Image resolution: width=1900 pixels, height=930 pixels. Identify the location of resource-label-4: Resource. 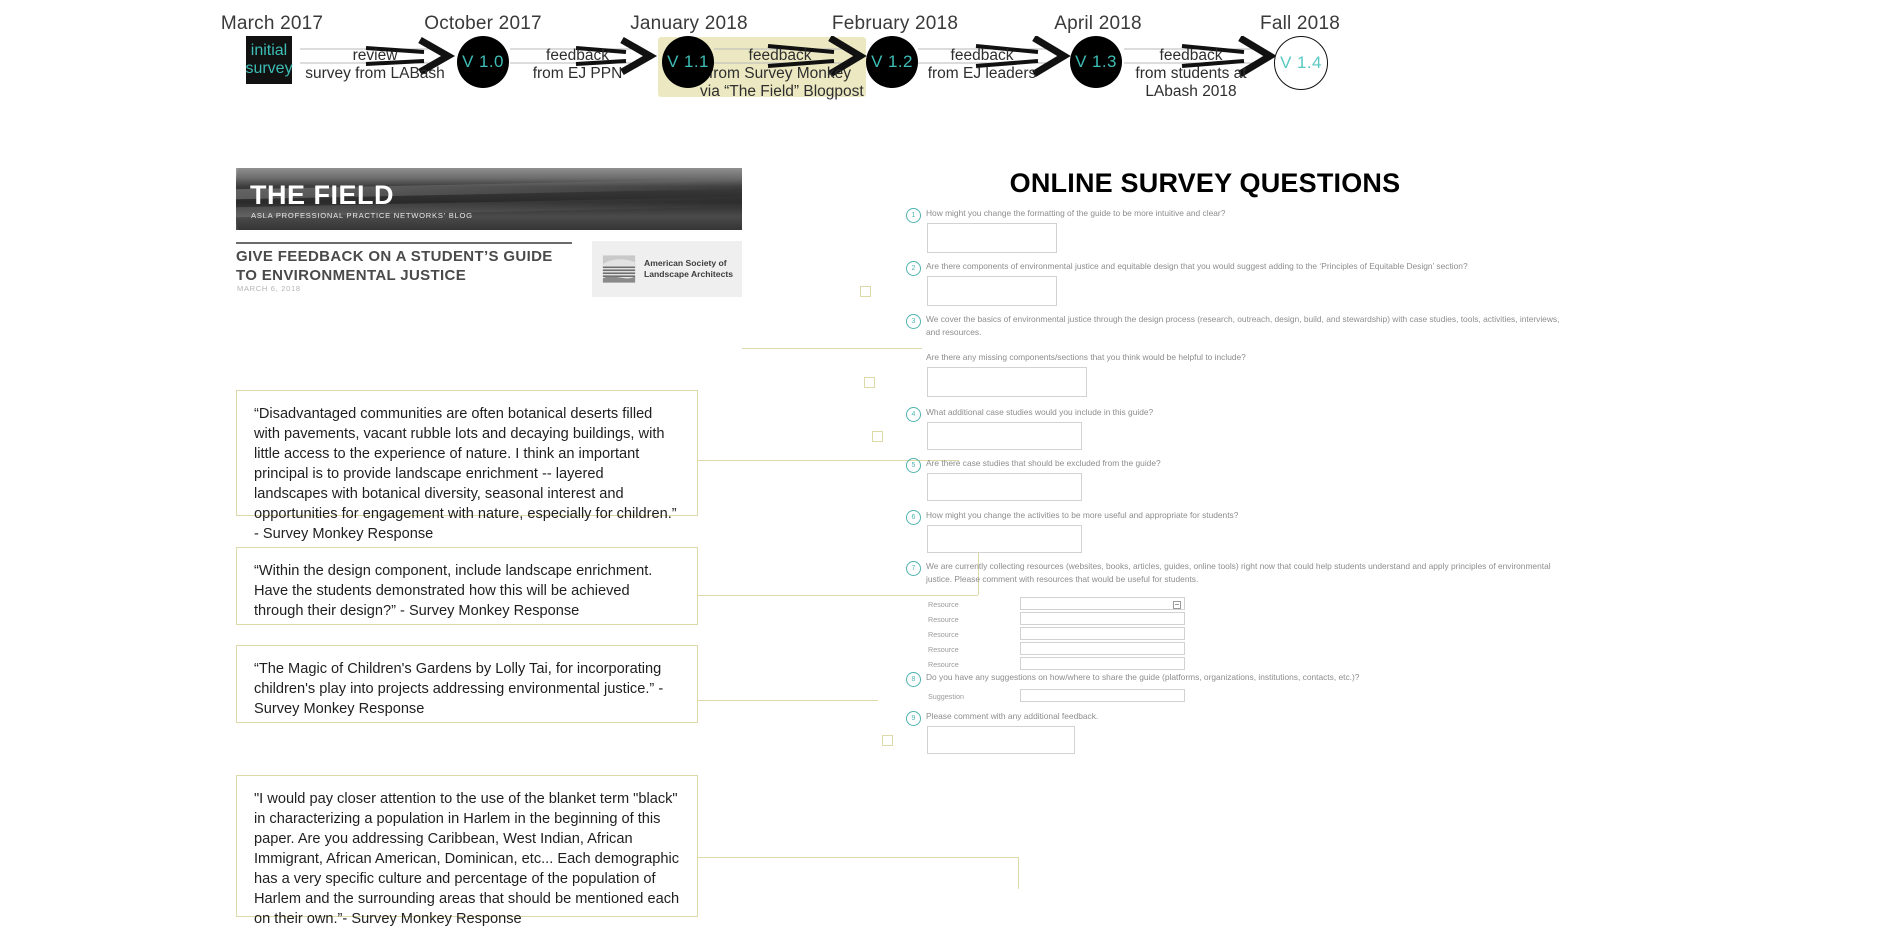
(943, 649).